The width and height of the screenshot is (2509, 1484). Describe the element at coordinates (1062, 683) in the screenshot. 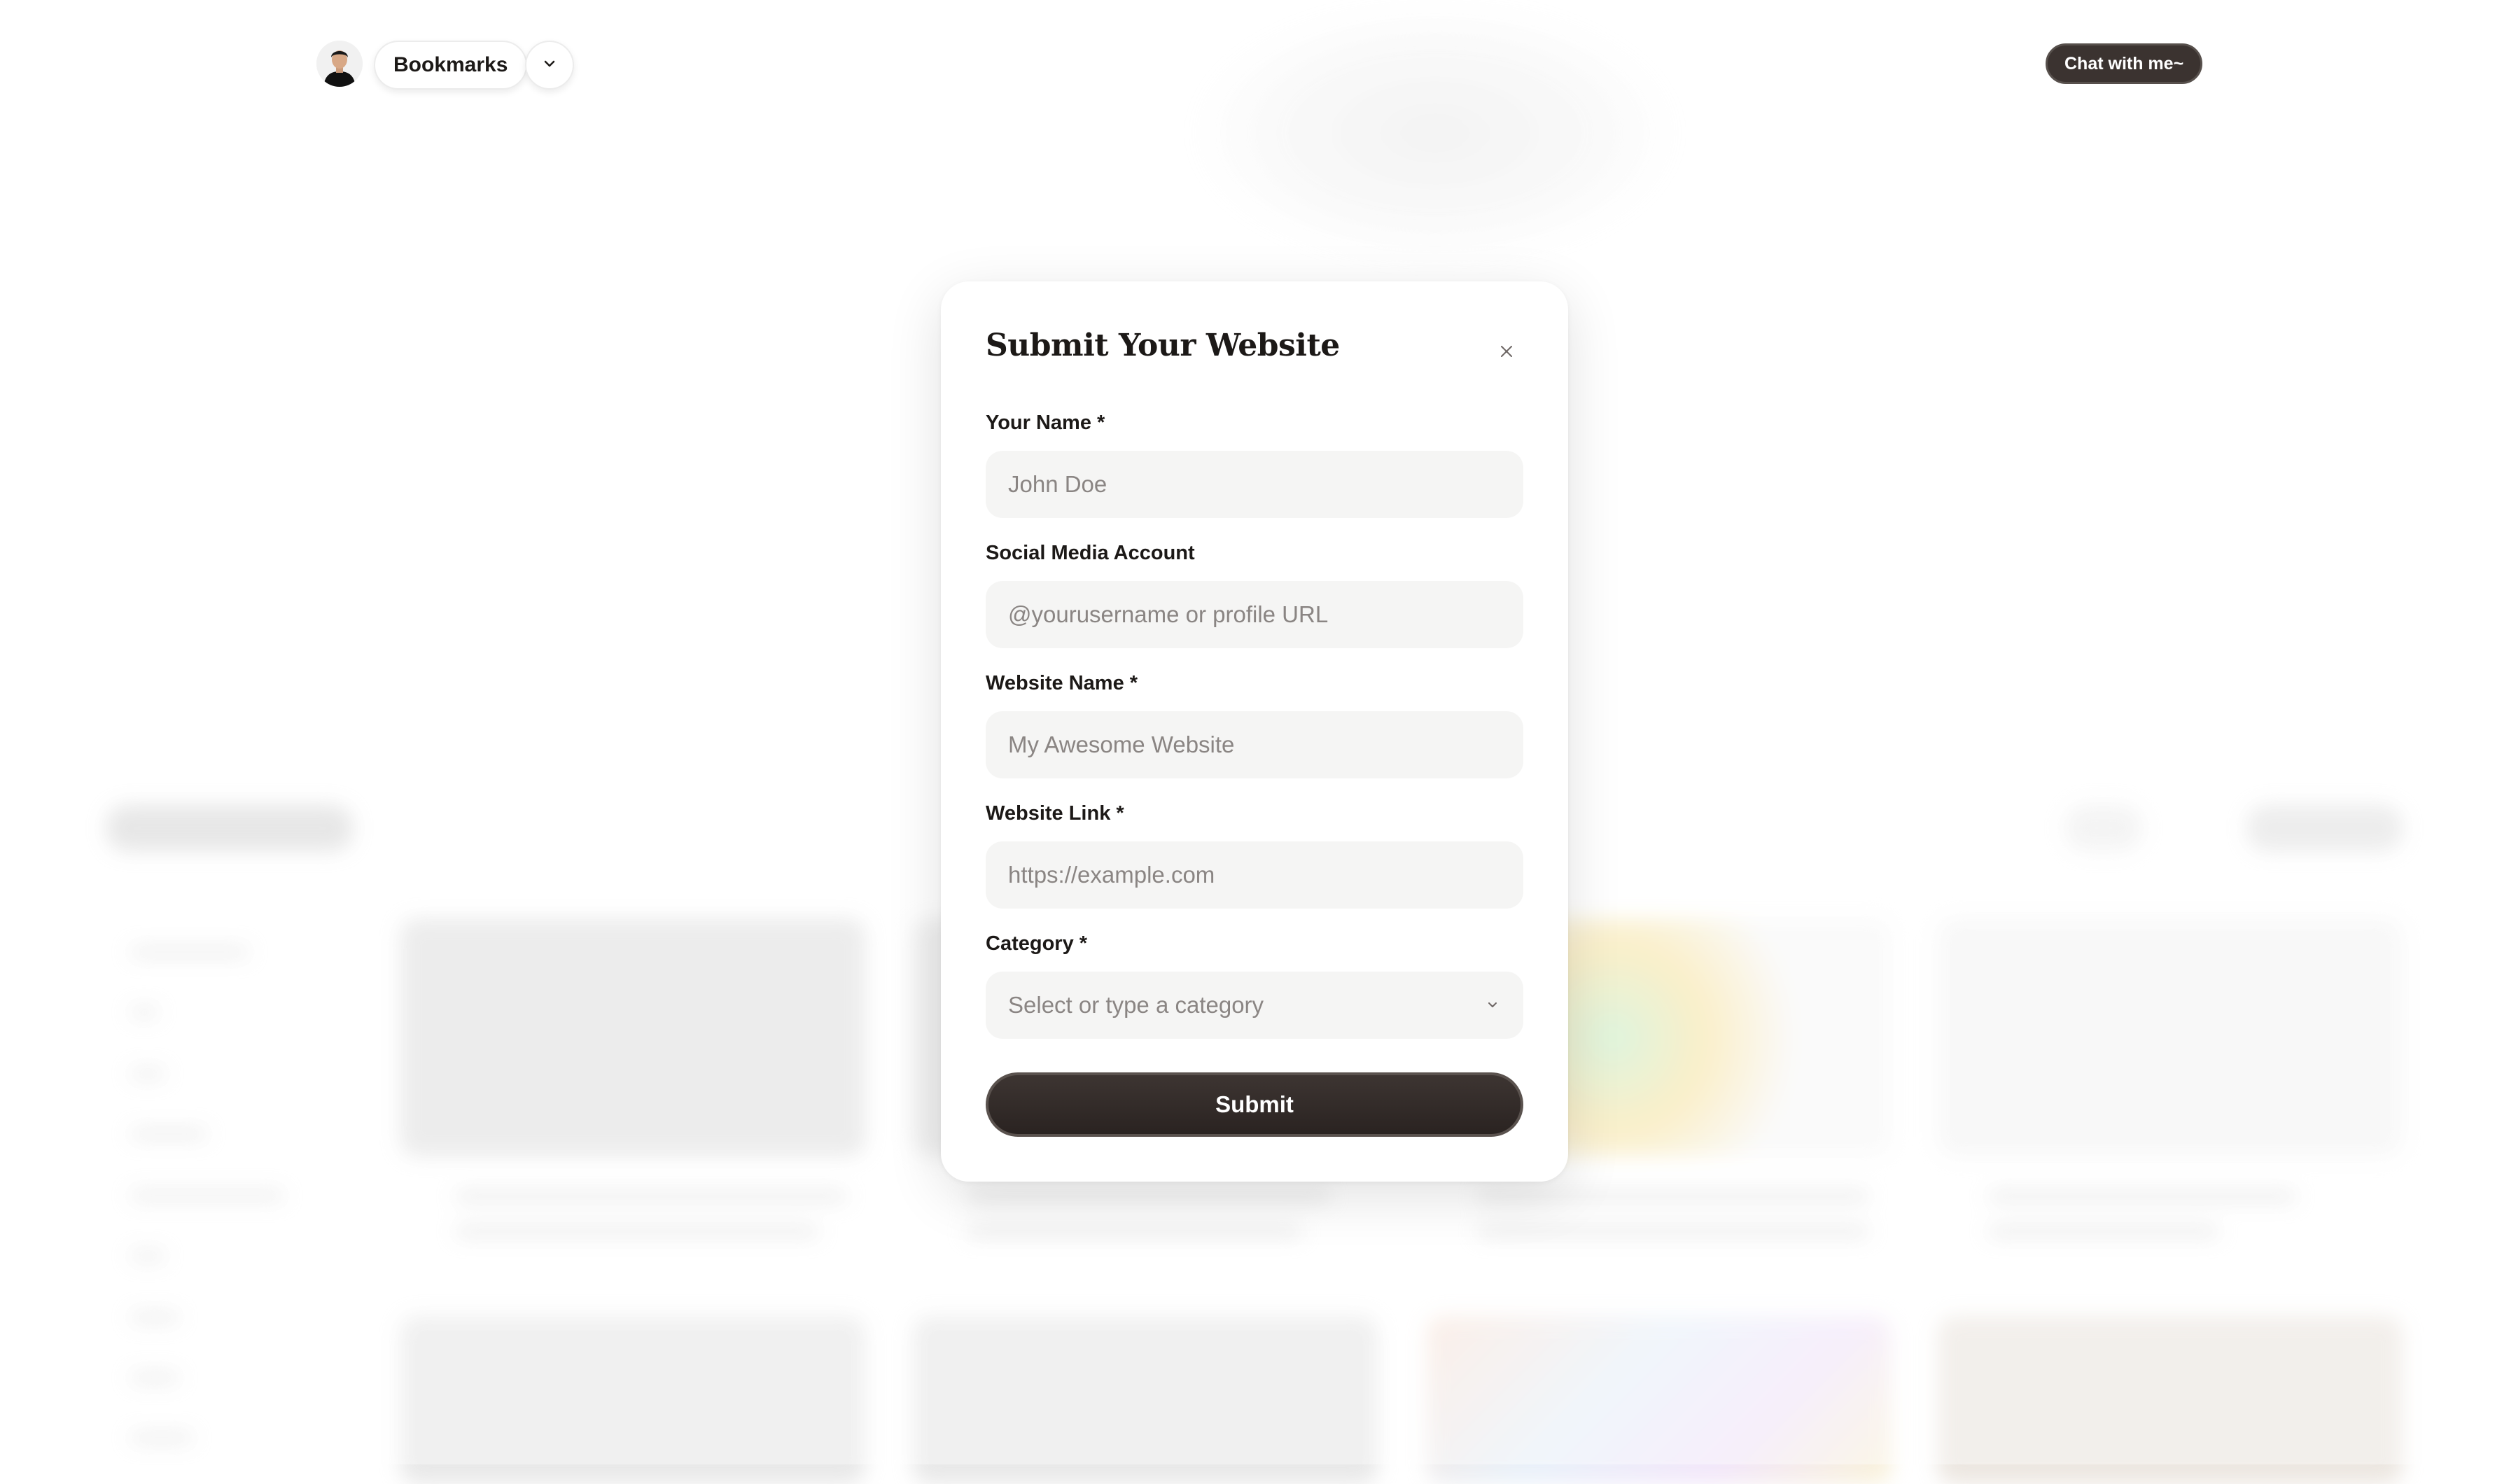

I see `website-name-label: Website Name *` at that location.